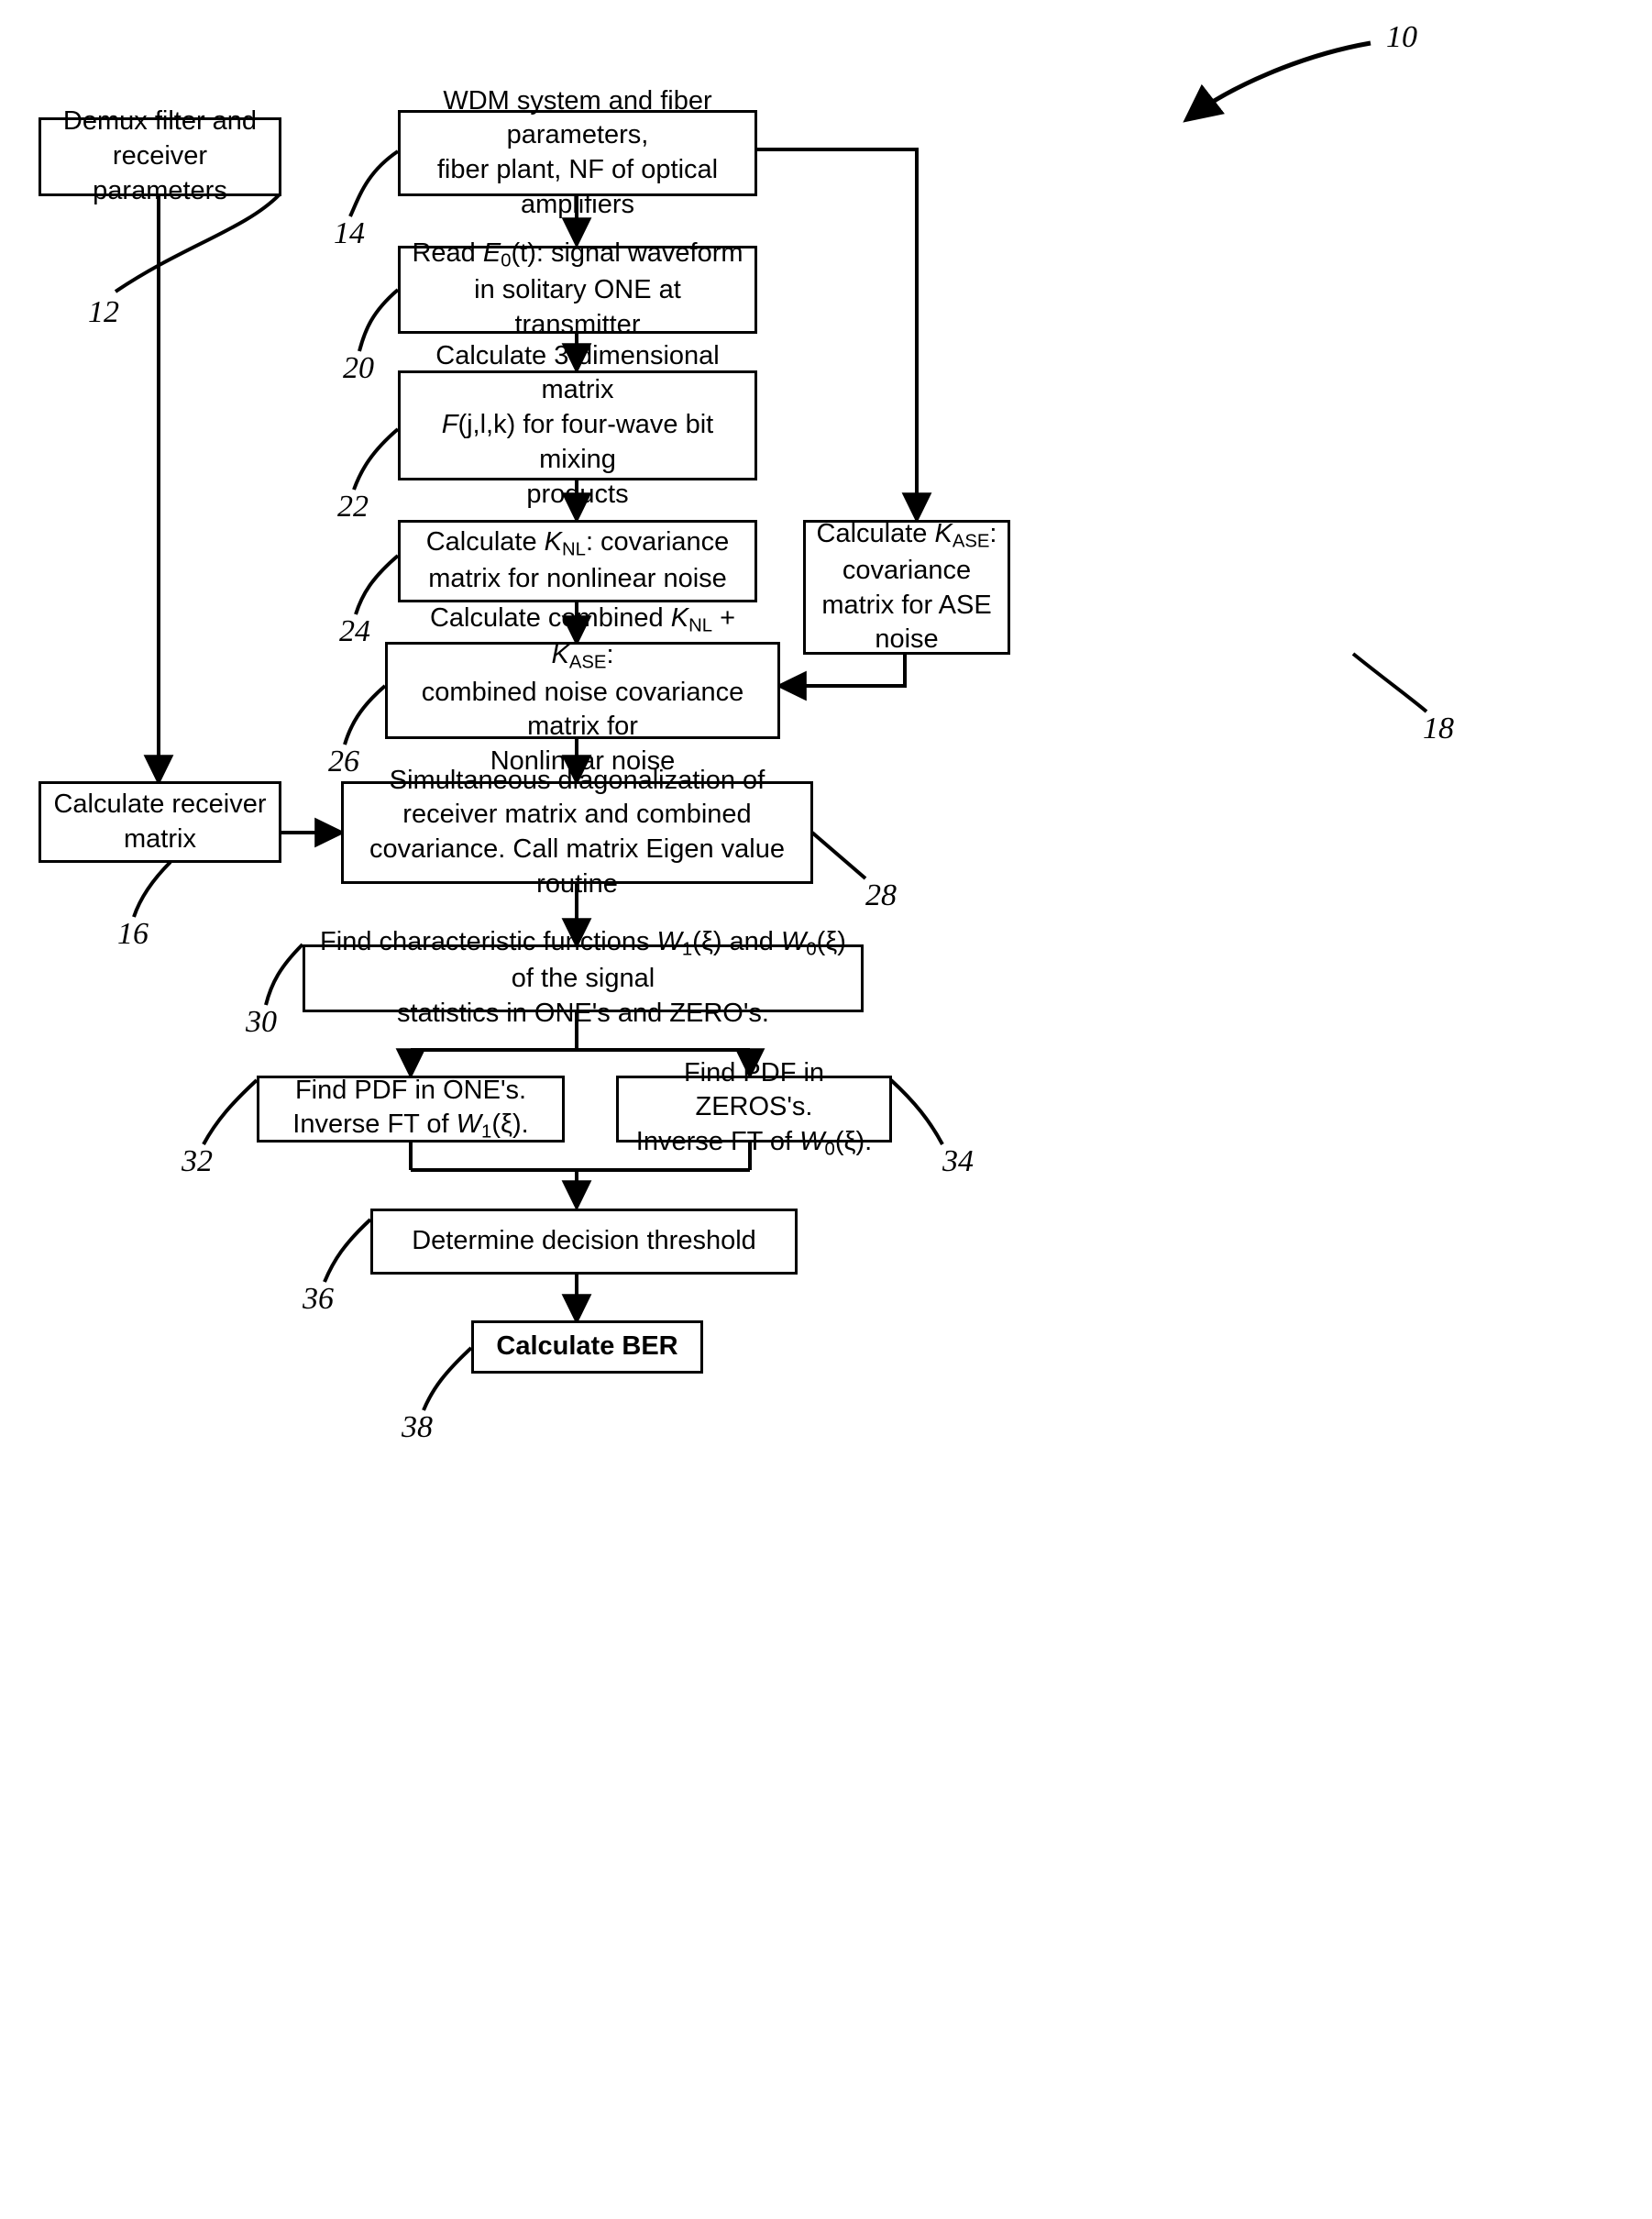 This screenshot has height=2219, width=1652. I want to click on knl-line-1: Calculate KNL: covariance, so click(577, 543).